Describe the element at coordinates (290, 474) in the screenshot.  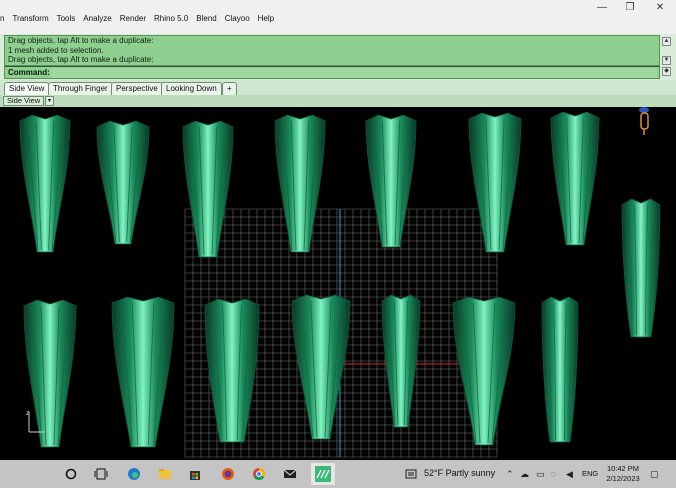
I see `mail-icon` at that location.